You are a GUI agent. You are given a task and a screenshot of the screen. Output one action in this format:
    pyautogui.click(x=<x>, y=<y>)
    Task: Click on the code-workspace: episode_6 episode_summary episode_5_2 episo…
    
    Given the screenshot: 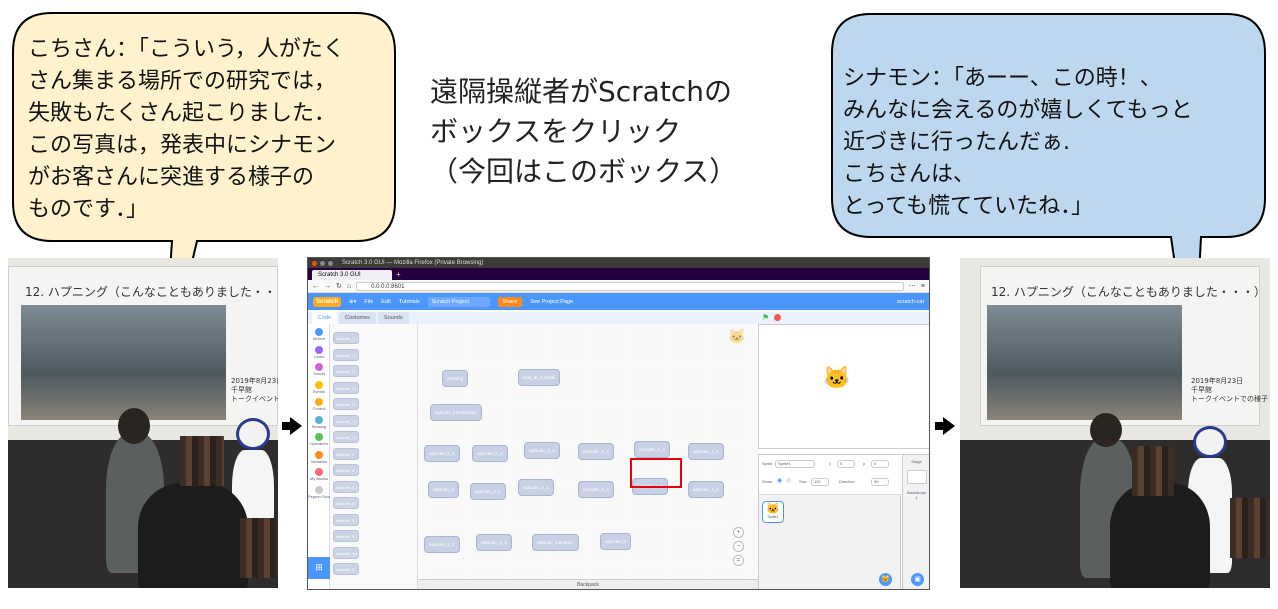 What is the action you would take?
    pyautogui.click(x=588, y=451)
    